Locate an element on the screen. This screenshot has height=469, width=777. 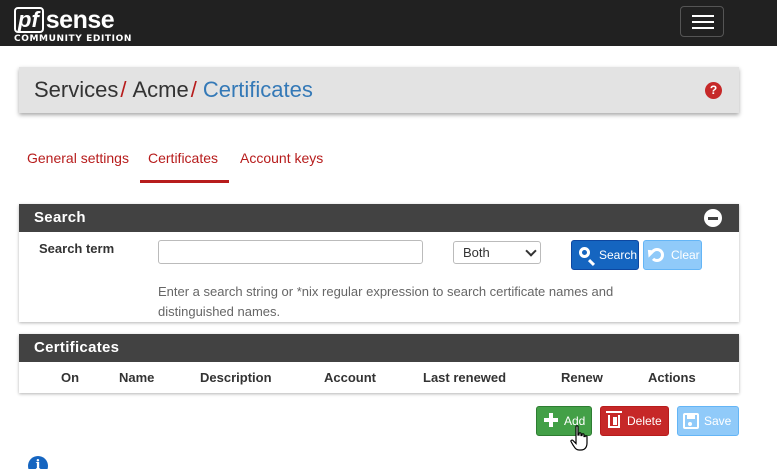
pfsense-logo: pf sense COMMUNITY EDITION is located at coordinates (73, 23).